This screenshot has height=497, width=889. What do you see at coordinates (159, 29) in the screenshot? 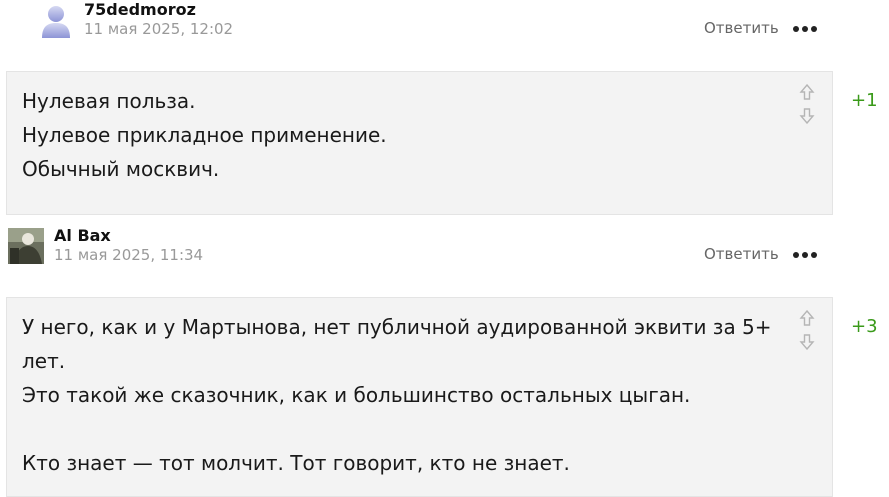
I see `comment-timestamp: 11 мая 2025, 12:02` at bounding box center [159, 29].